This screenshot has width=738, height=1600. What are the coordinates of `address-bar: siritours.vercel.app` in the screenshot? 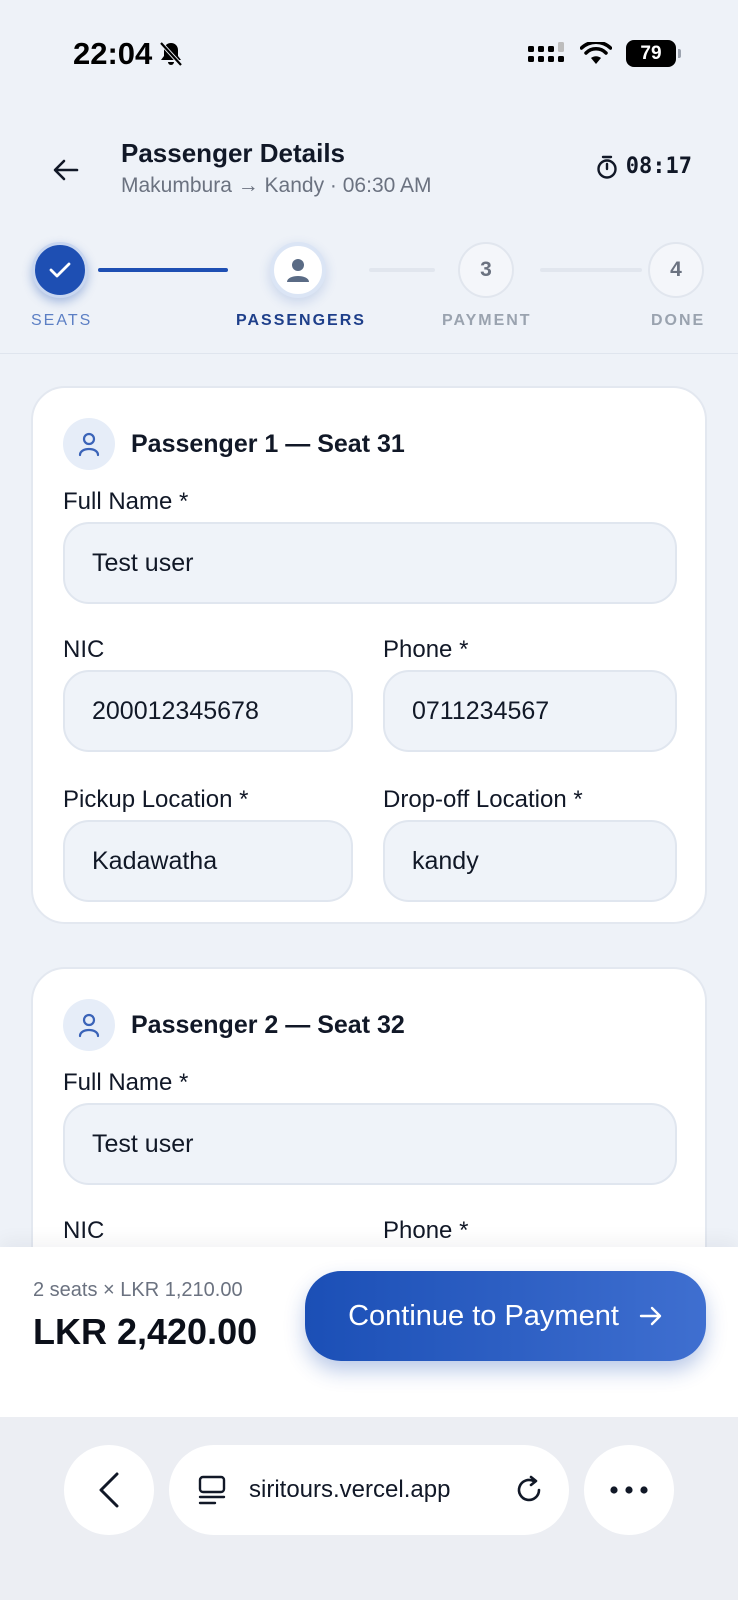 It's located at (369, 1490).